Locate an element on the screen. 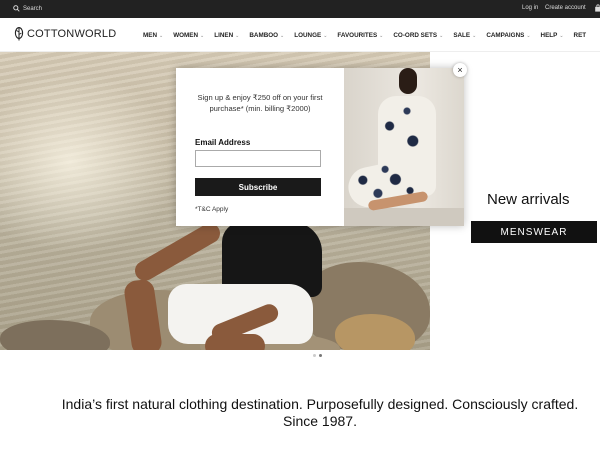 Image resolution: width=600 pixels, height=450 pixels. email-label: Email Address is located at coordinates (223, 142).